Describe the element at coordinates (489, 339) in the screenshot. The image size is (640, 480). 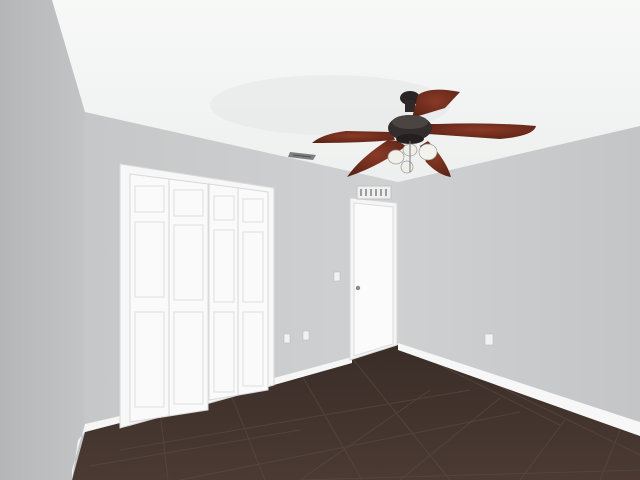
I see `outlet-right` at that location.